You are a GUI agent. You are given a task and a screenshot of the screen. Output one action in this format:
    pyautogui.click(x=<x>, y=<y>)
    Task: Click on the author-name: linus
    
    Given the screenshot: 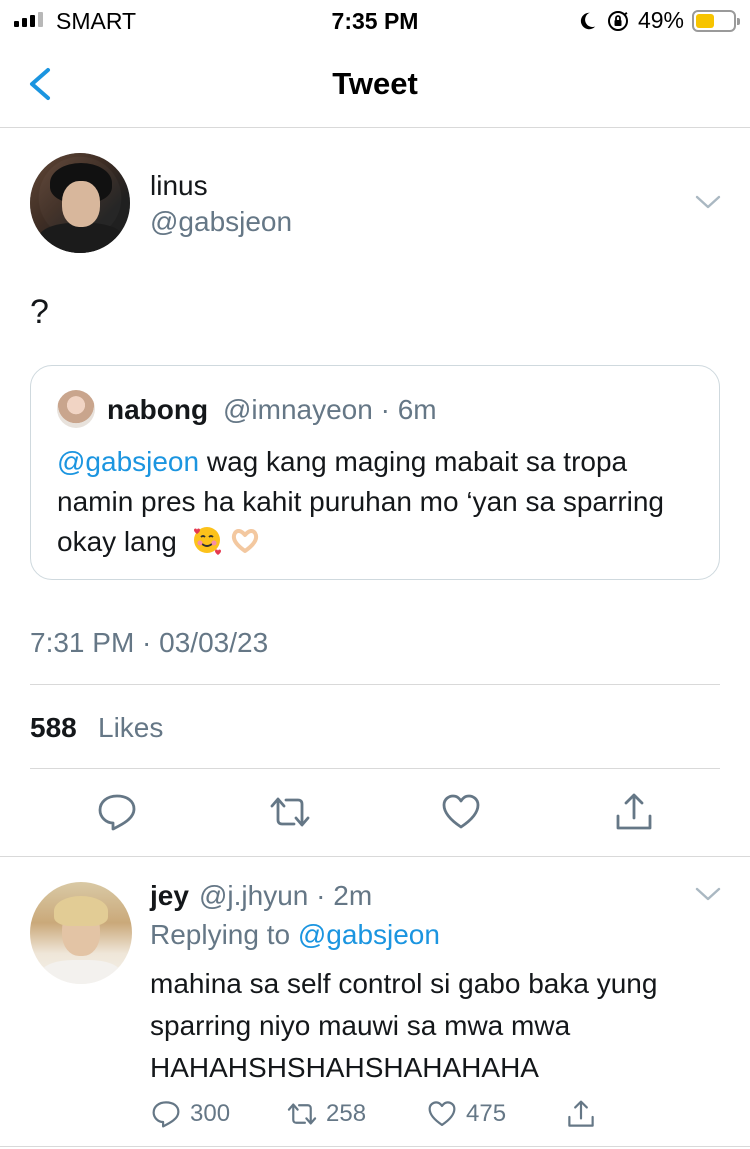 What is the action you would take?
    pyautogui.click(x=179, y=186)
    